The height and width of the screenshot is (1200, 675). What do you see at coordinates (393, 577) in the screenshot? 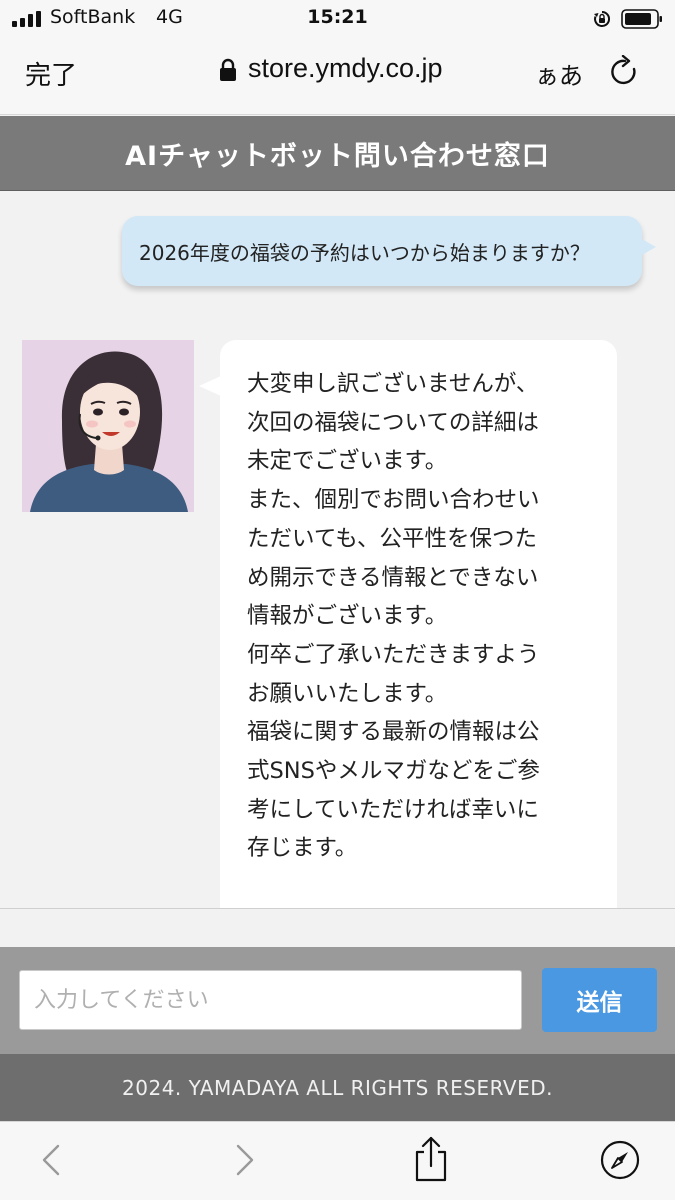
I see `bot-message-line: め開示できる情報とできない` at bounding box center [393, 577].